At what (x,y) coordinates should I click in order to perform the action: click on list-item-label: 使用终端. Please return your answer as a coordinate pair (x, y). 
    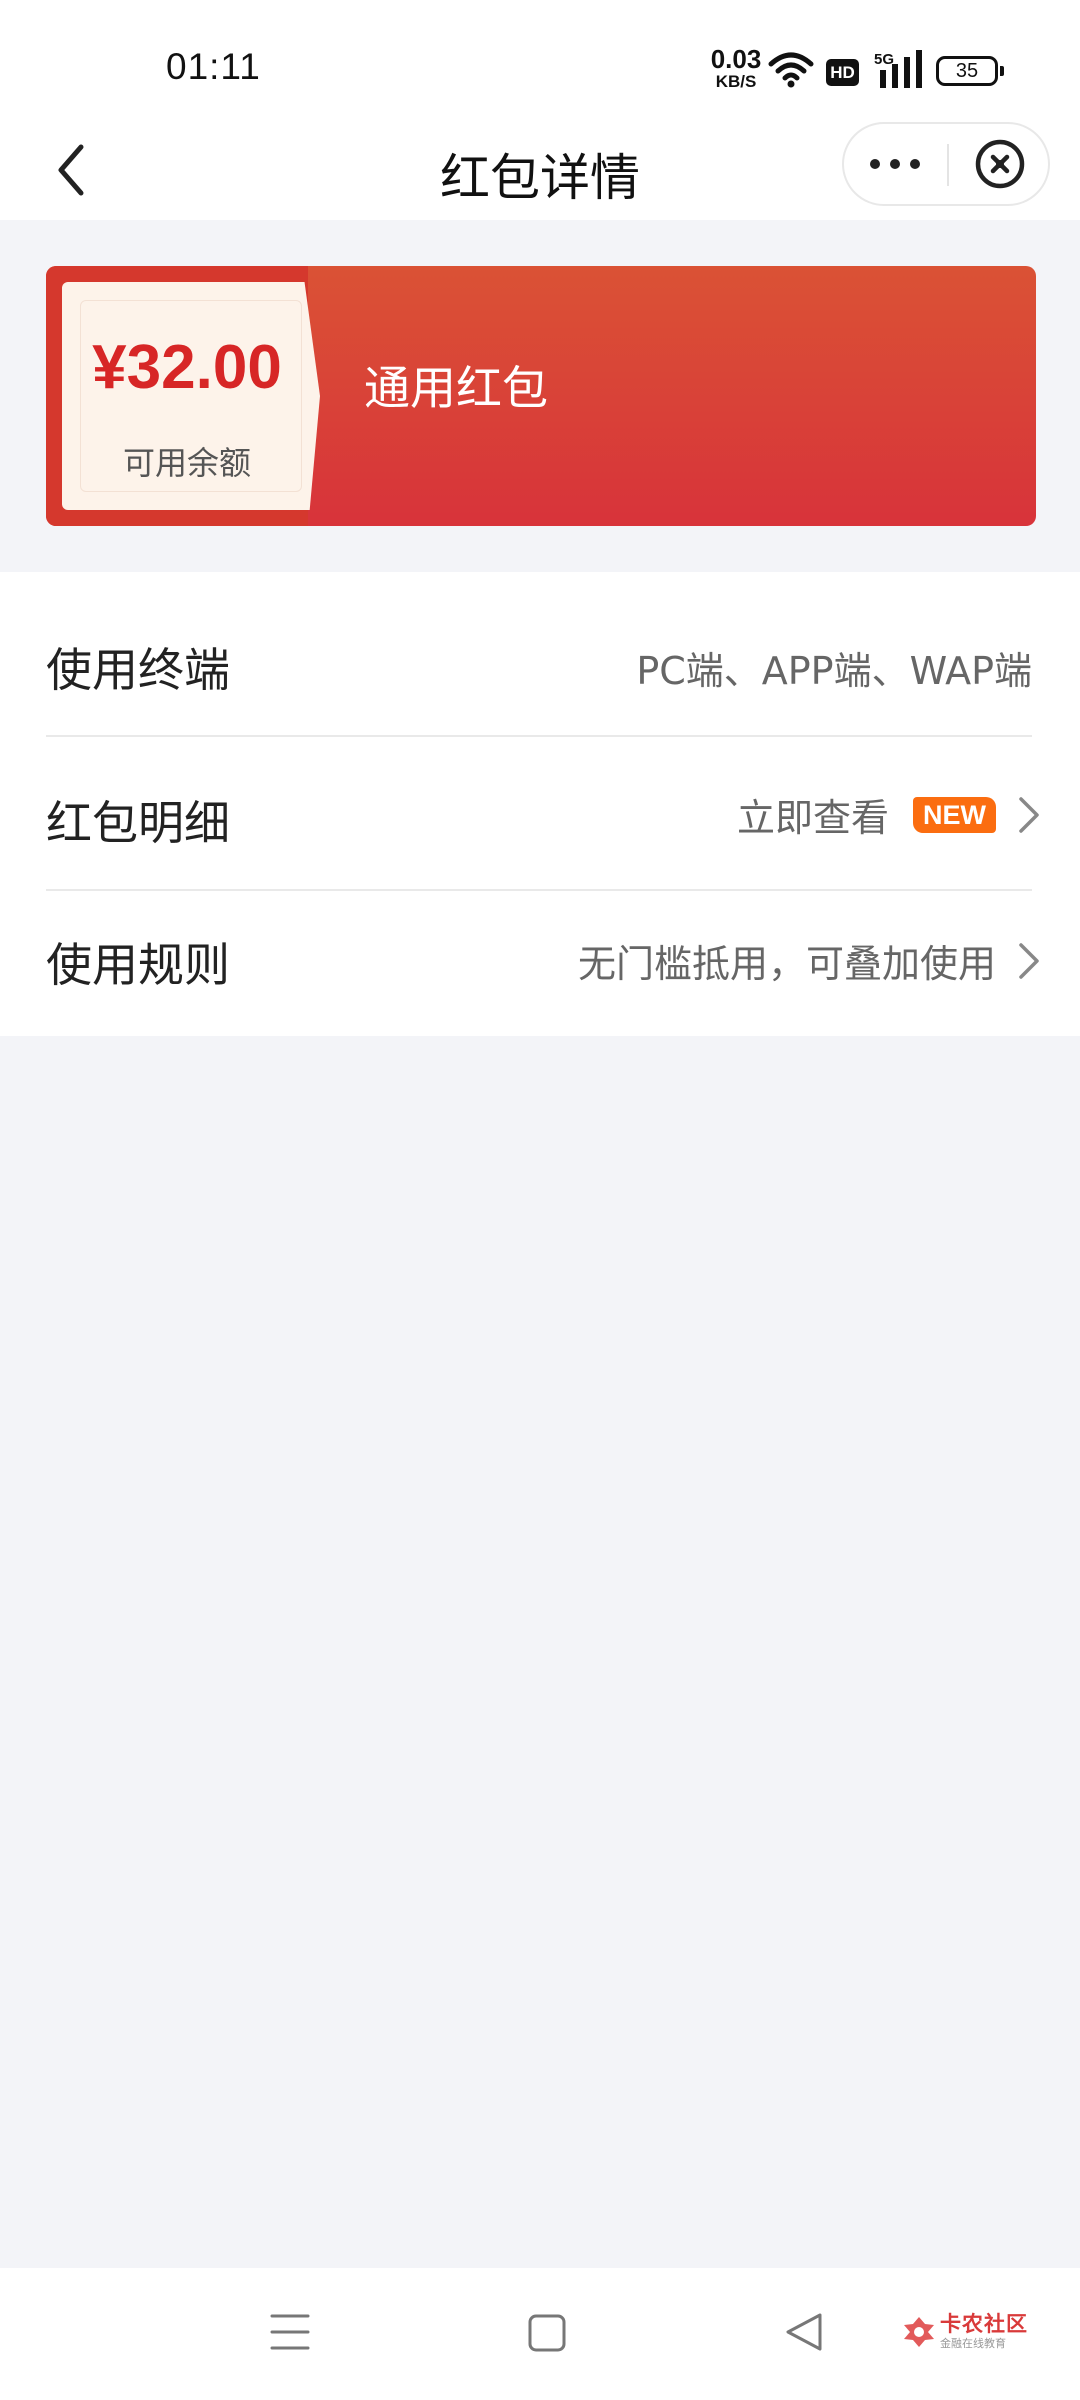
    Looking at the image, I should click on (138, 670).